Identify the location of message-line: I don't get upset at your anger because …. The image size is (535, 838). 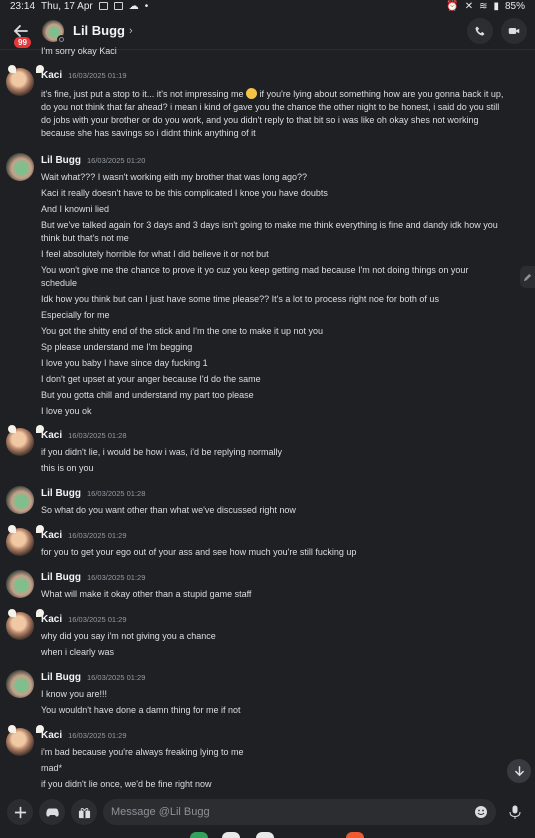
(151, 379).